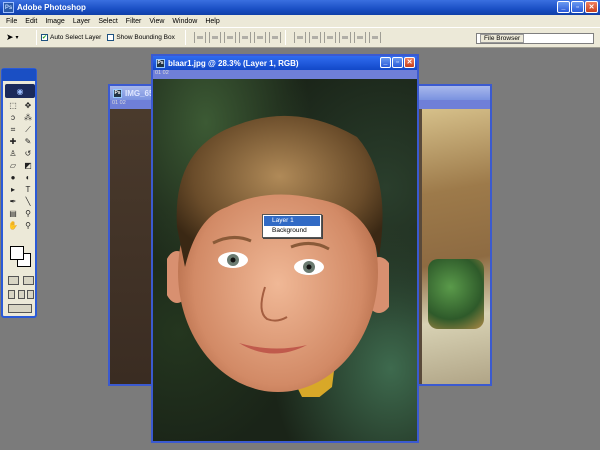 The width and height of the screenshot is (600, 450). Describe the element at coordinates (28, 165) in the screenshot. I see `gradient-tool-icon: ◩` at that location.